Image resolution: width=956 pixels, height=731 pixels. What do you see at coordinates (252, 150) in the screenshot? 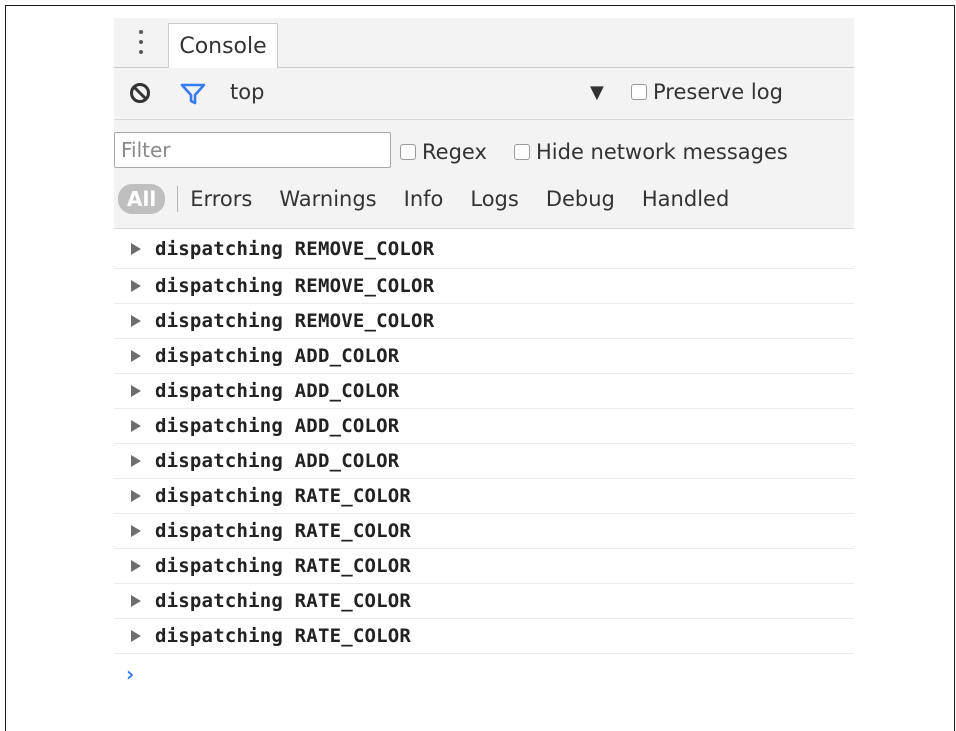
I see `filter-input` at bounding box center [252, 150].